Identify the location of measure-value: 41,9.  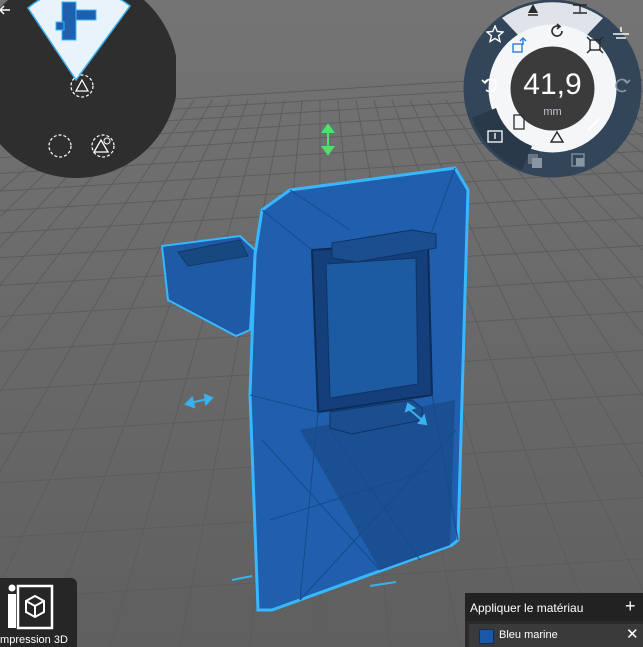
(552, 85).